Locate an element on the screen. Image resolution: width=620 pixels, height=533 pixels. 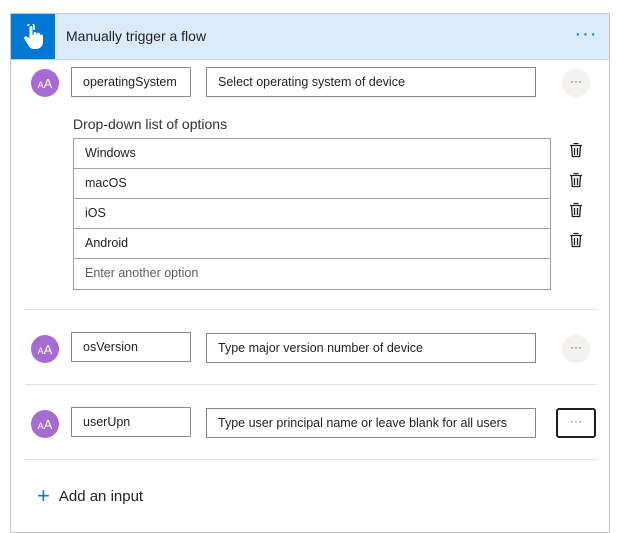
add-input-button: + Add an input is located at coordinates (90, 496).